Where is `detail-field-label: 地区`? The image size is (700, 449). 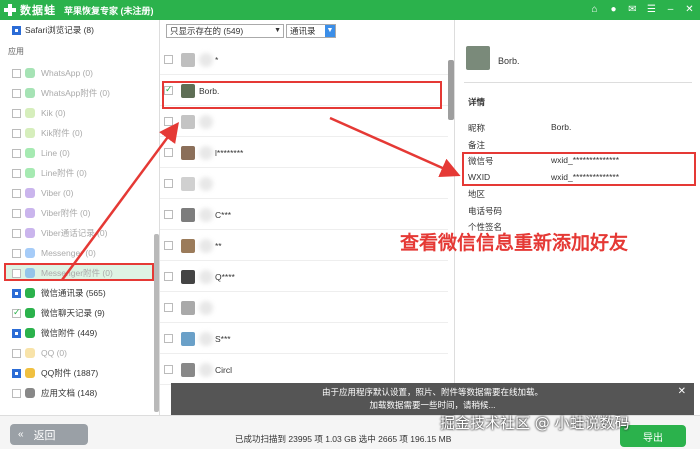
detail-field-label: 地区 is located at coordinates (477, 194).